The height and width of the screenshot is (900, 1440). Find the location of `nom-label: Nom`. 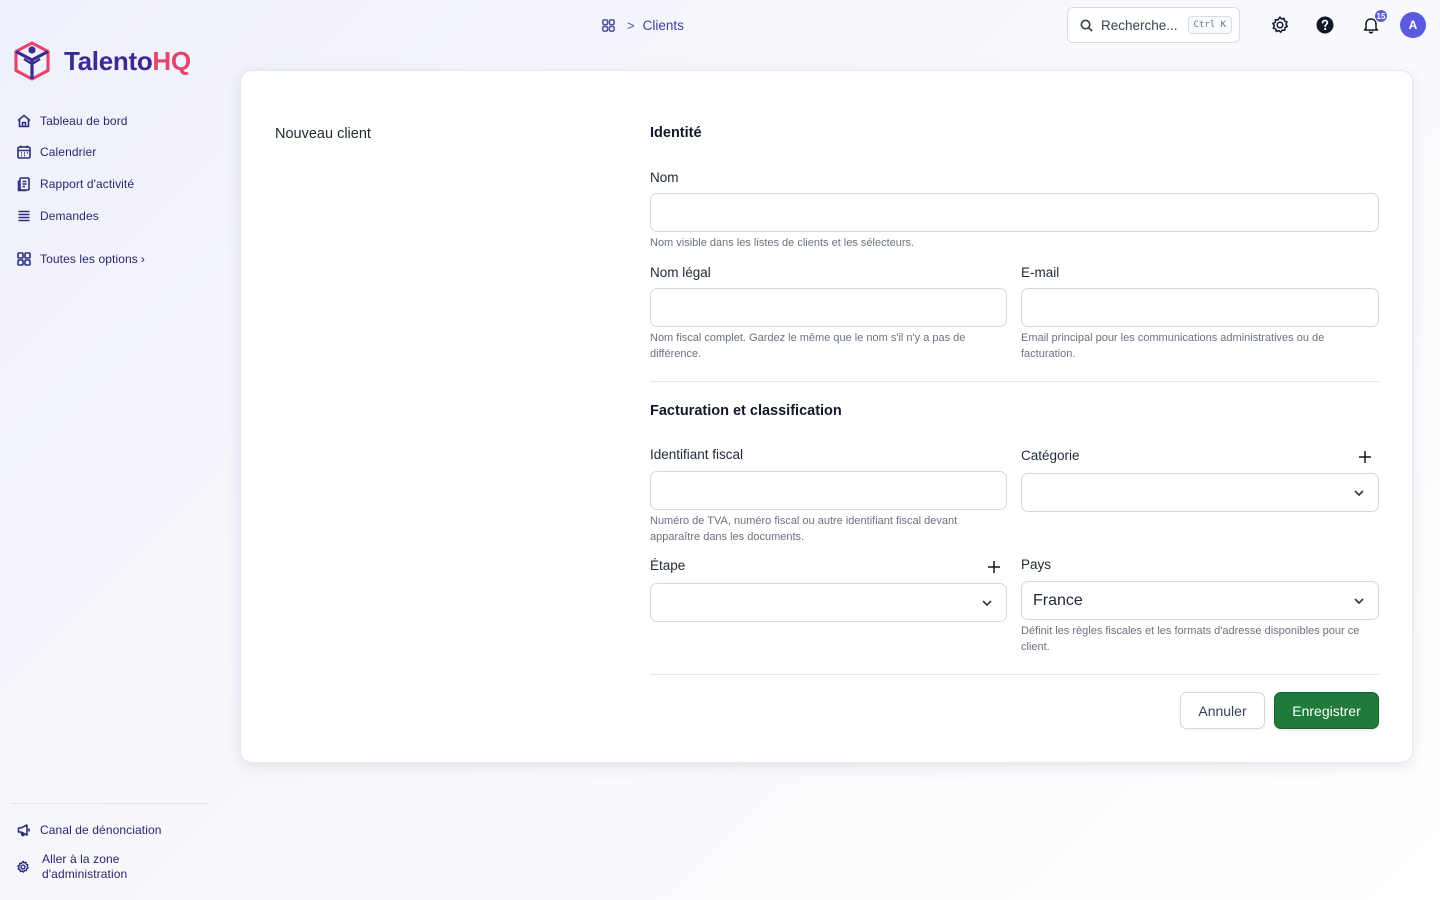

nom-label: Nom is located at coordinates (664, 177).